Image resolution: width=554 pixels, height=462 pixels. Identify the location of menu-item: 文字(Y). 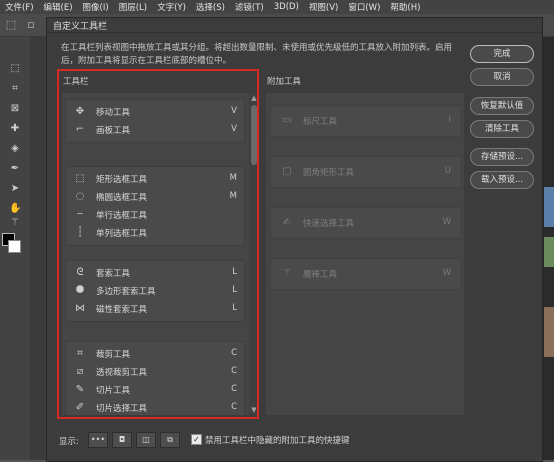
(171, 7).